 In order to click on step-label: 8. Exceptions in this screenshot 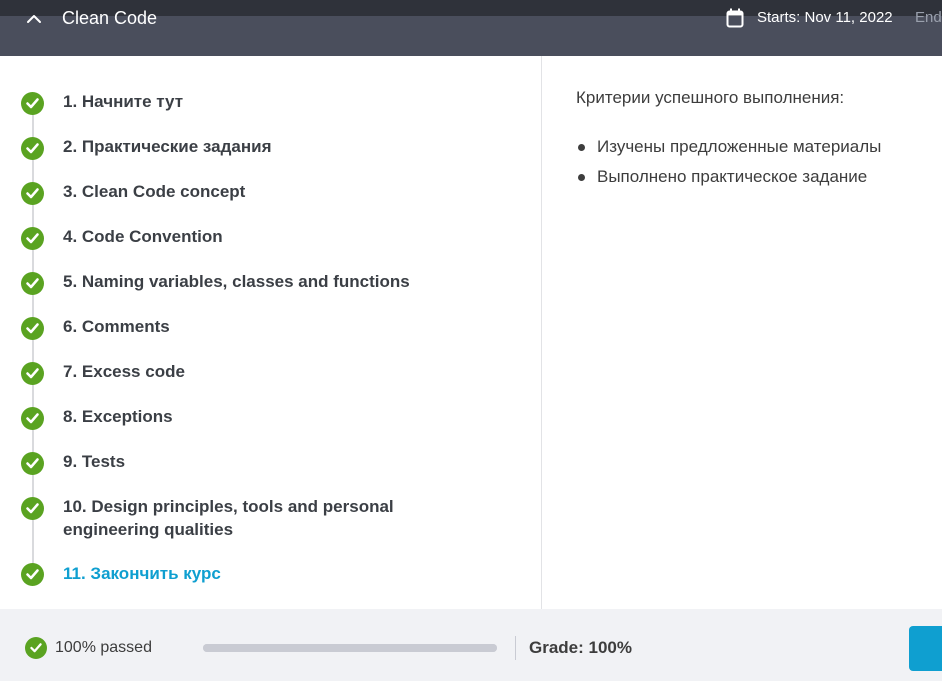, I will do `click(118, 416)`.